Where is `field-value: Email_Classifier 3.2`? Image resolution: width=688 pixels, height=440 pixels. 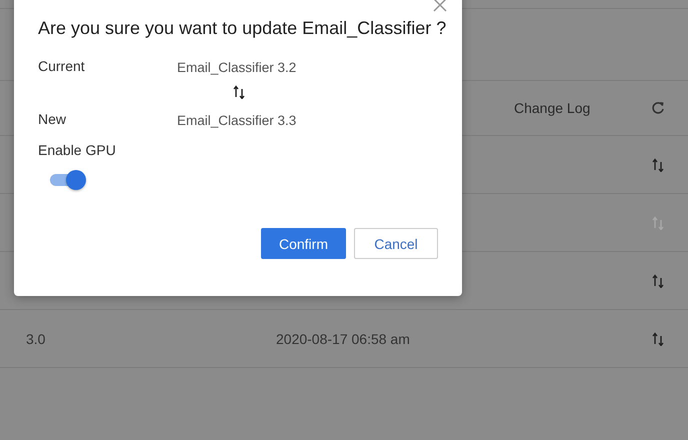 field-value: Email_Classifier 3.2 is located at coordinates (237, 67).